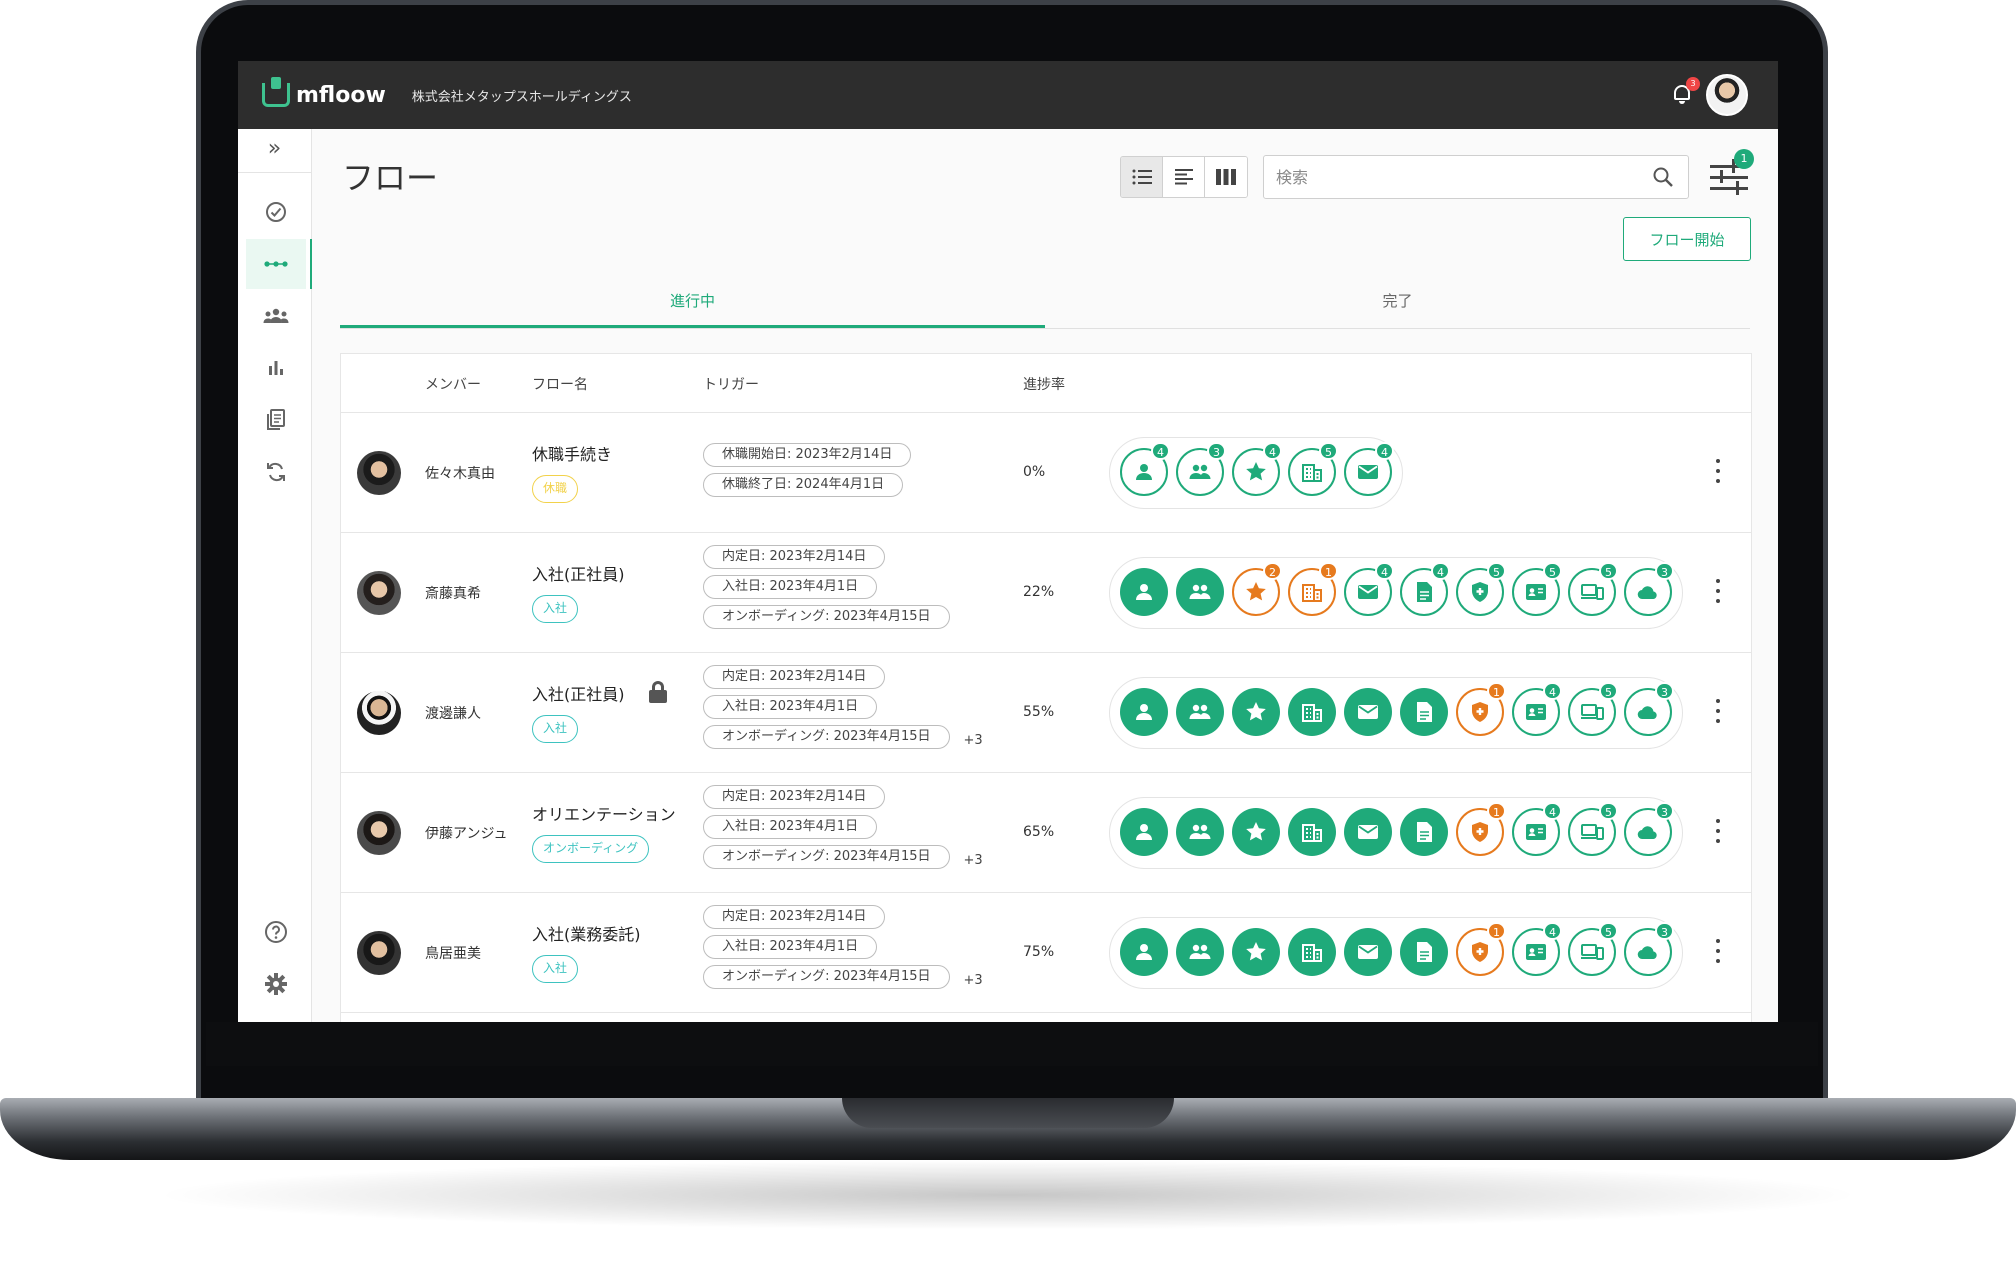 The width and height of the screenshot is (2016, 1270). What do you see at coordinates (276, 984) in the screenshot?
I see `sidebar-item-settings` at bounding box center [276, 984].